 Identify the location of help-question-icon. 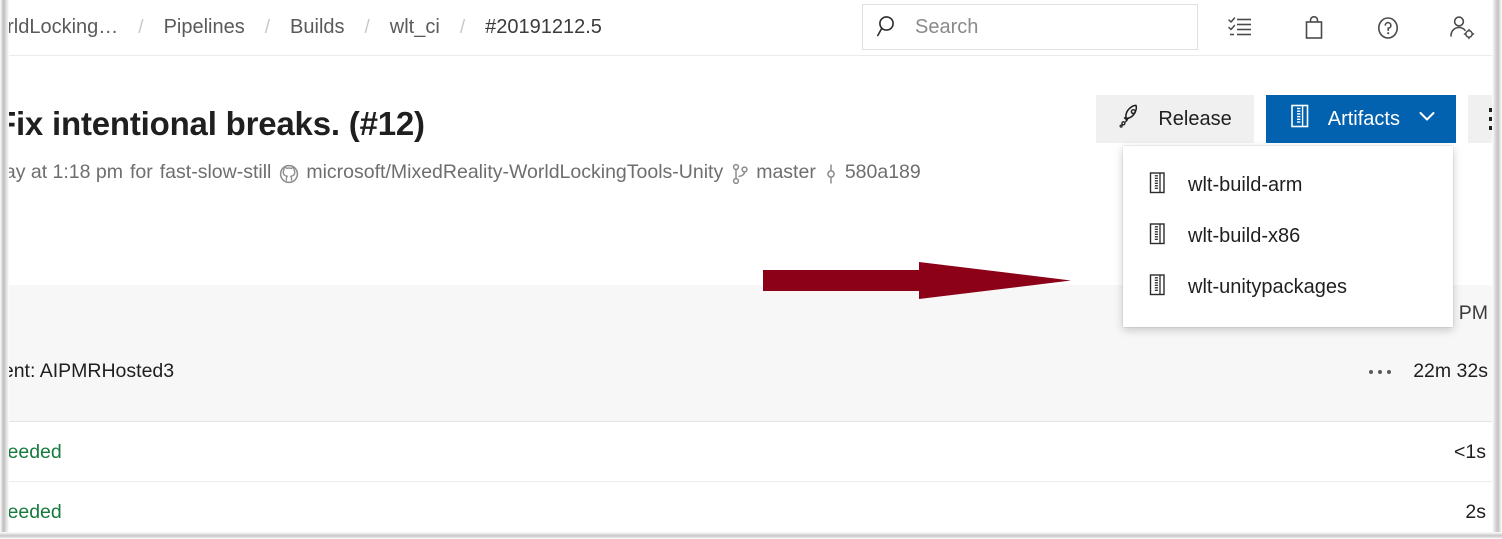
(1388, 28).